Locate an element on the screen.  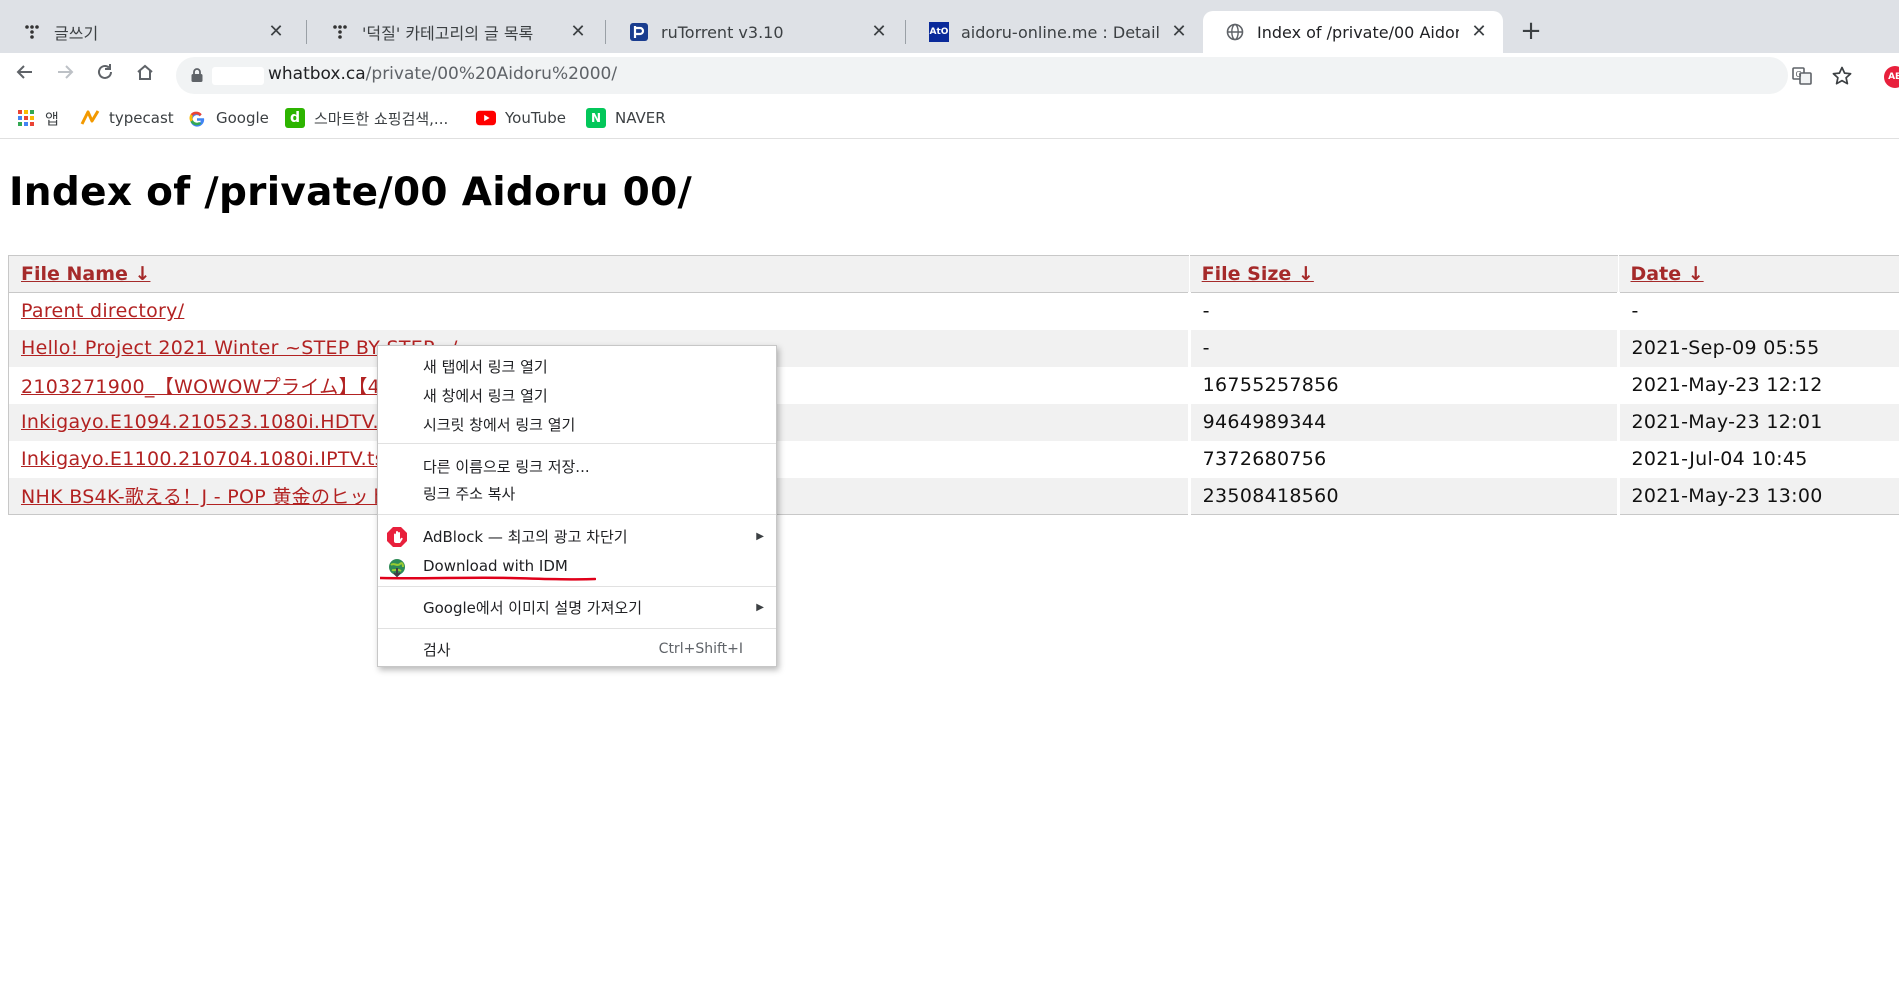
menu-item-label: 시크릿 창에서 링크 열기 is located at coordinates (499, 424).